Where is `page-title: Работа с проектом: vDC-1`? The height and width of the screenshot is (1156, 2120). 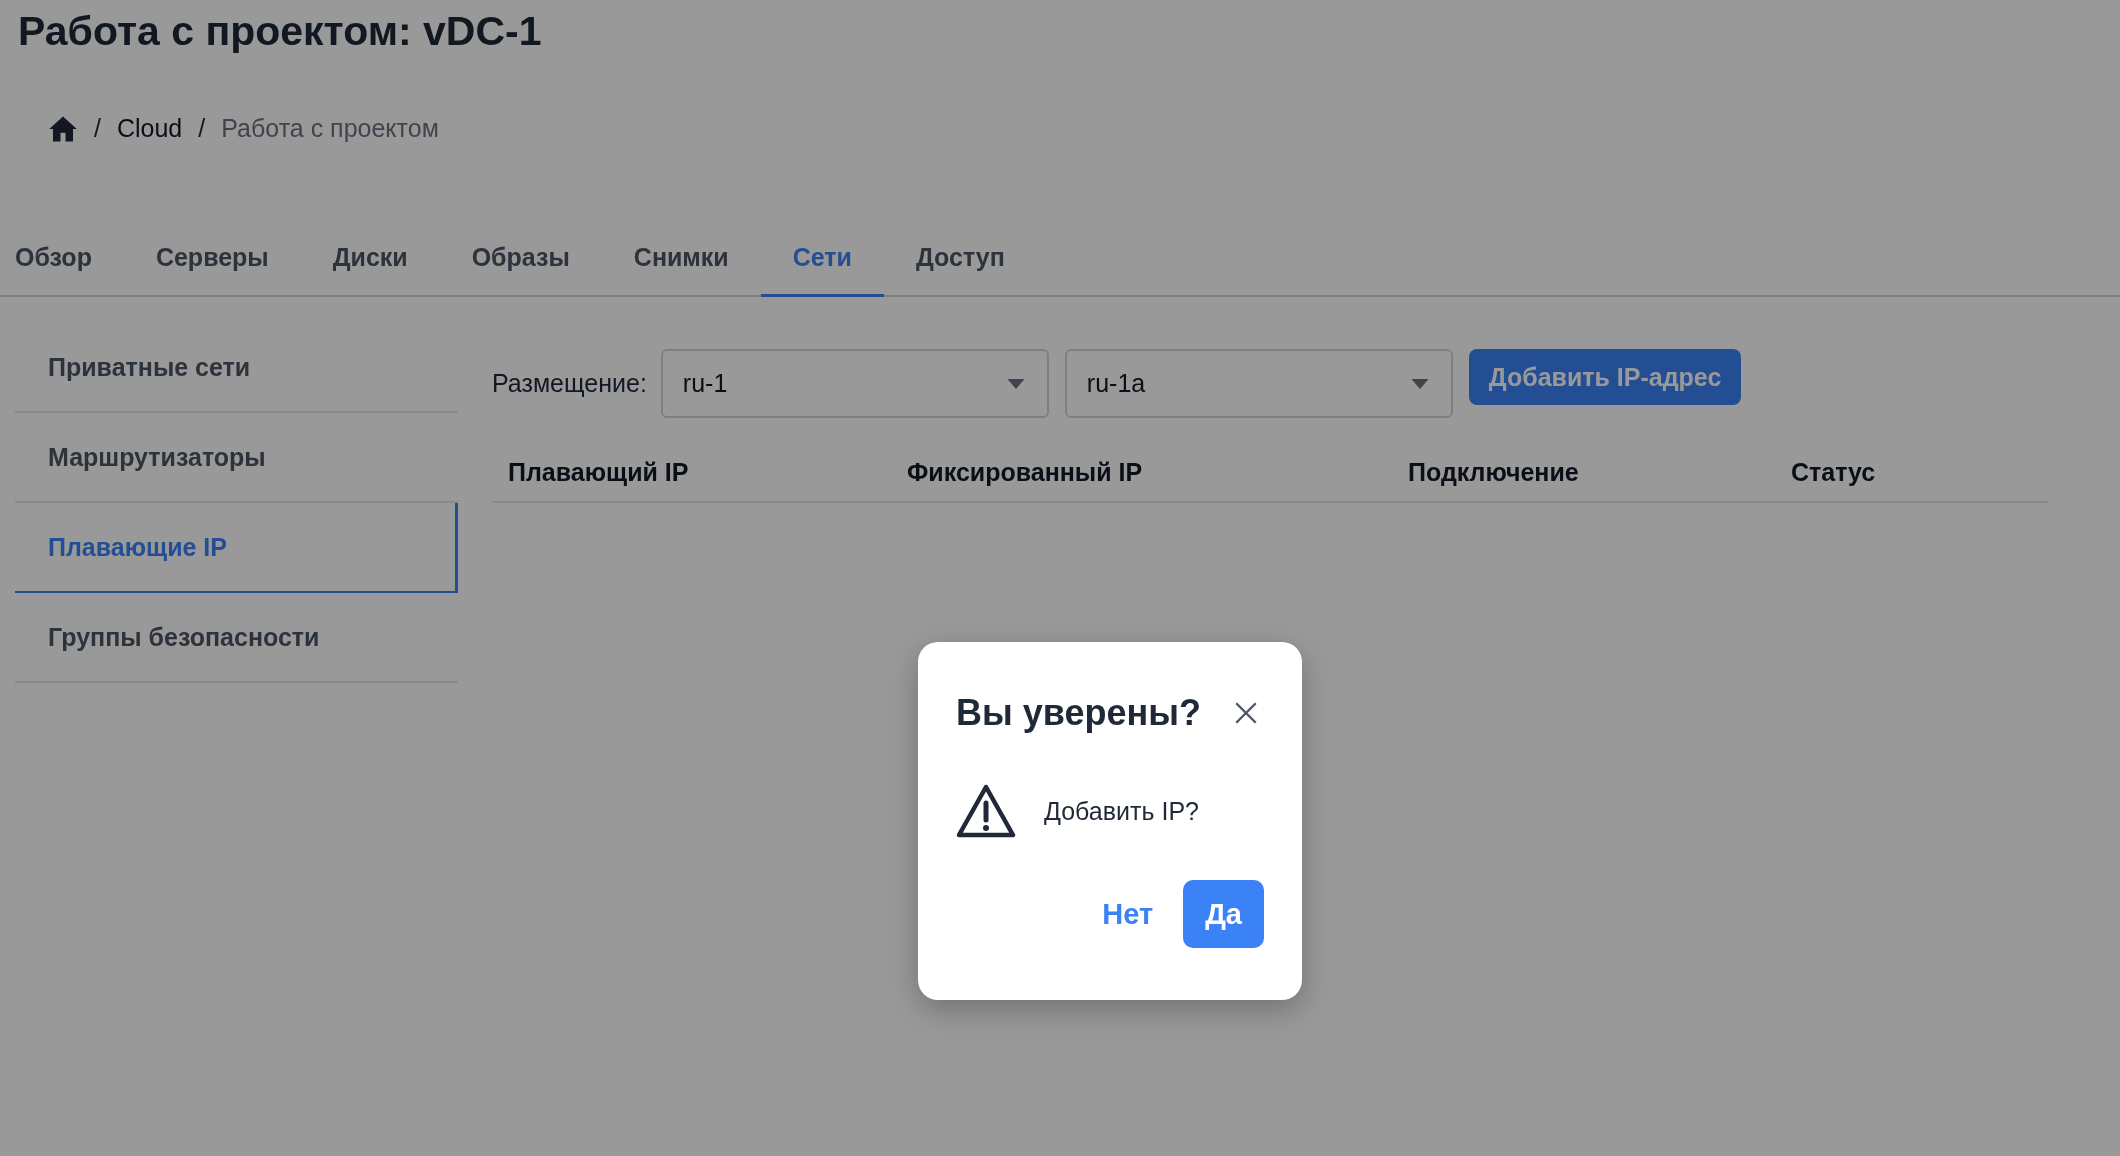 page-title: Работа с проектом: vDC-1 is located at coordinates (279, 31).